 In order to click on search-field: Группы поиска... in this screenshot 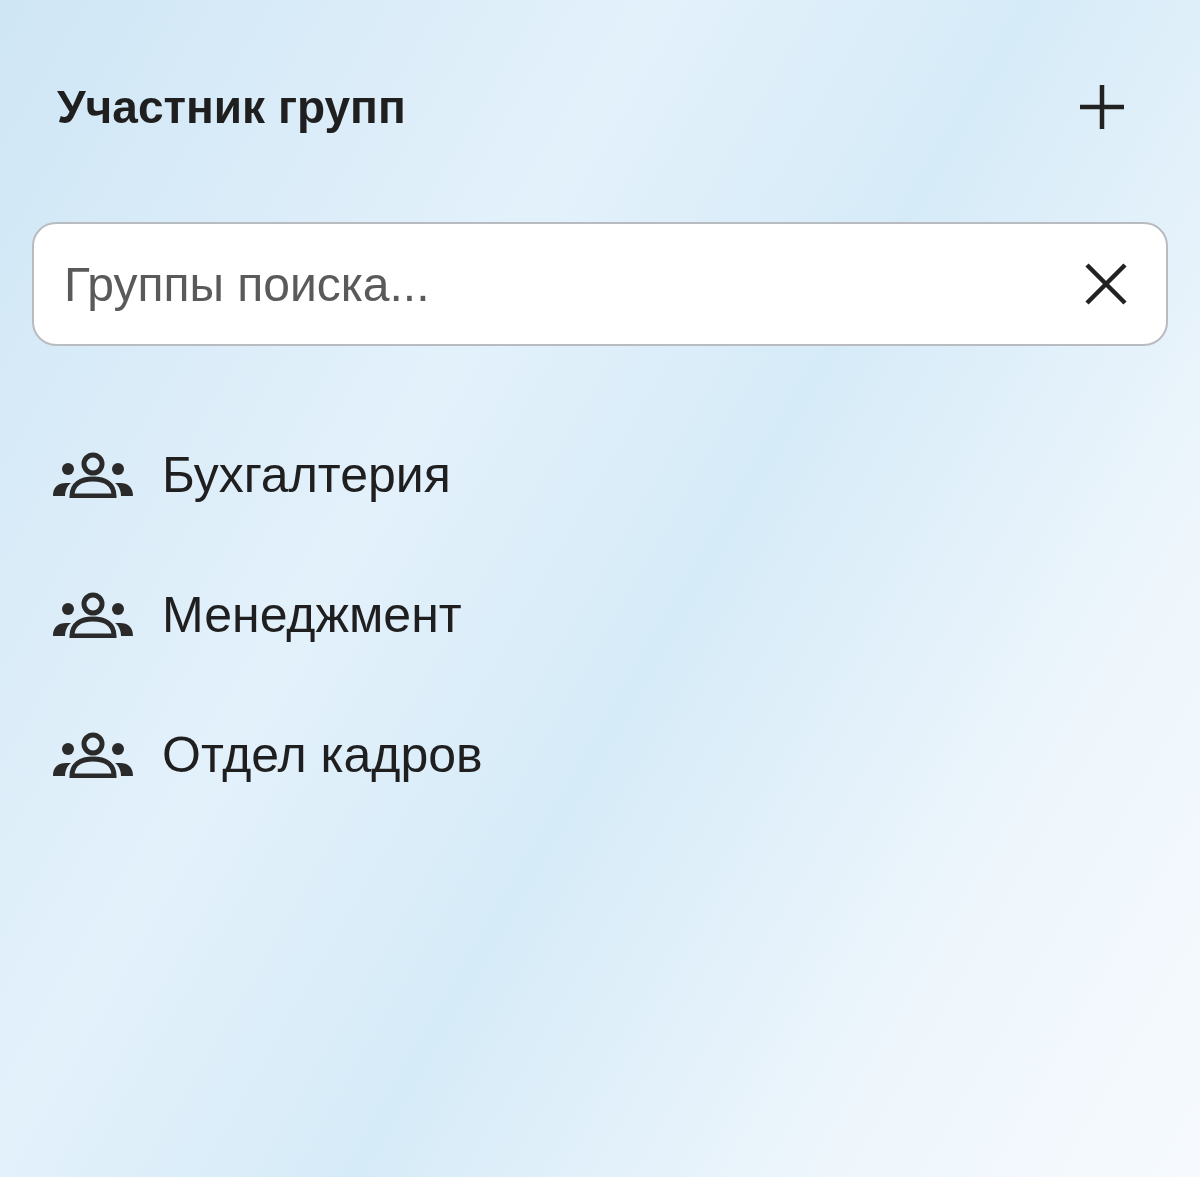, I will do `click(600, 284)`.